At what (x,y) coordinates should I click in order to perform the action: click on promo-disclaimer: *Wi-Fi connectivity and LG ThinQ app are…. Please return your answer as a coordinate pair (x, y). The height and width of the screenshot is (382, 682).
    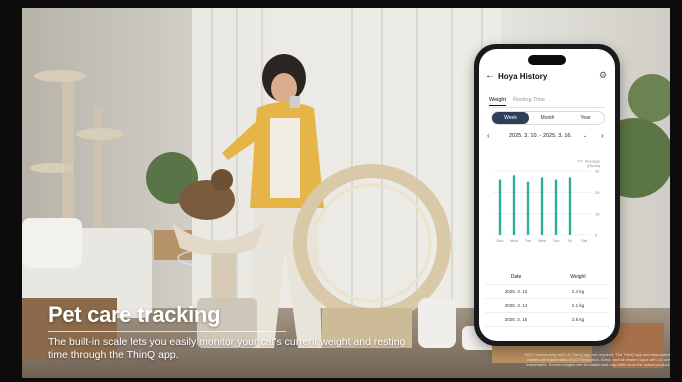
    Looking at the image, I should click on (596, 359).